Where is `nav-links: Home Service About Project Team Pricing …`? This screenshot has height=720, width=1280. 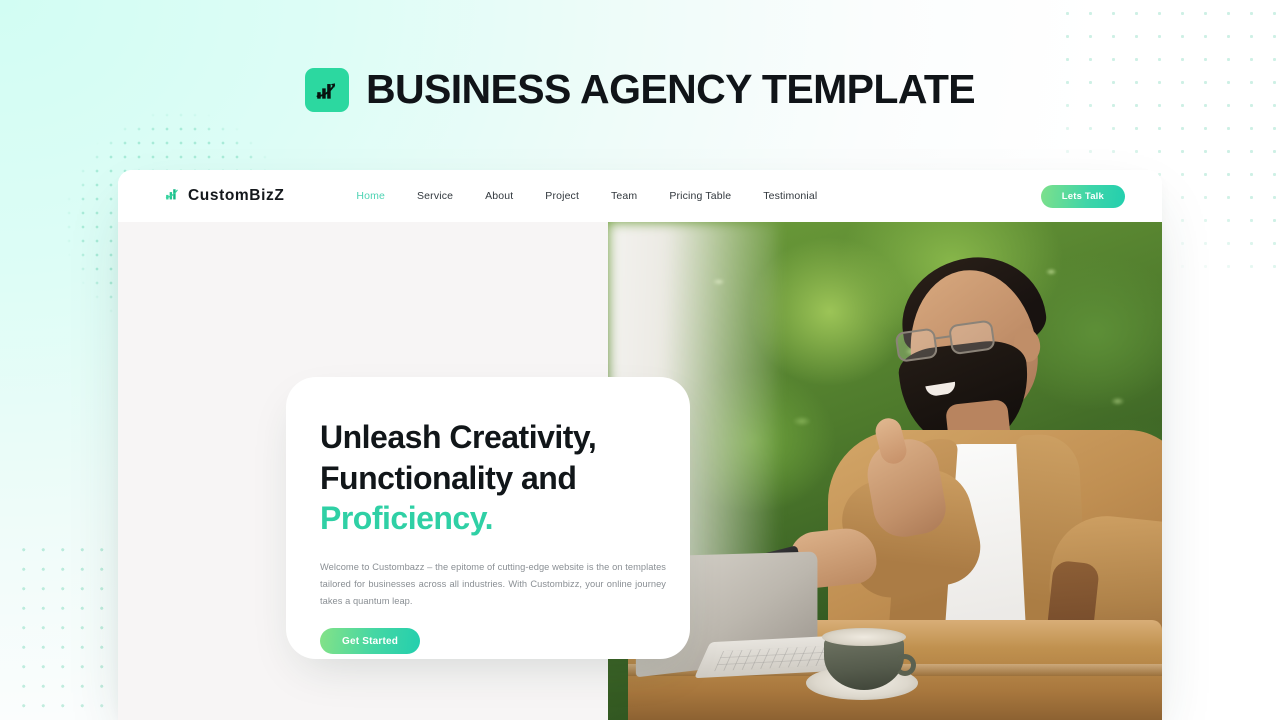 nav-links: Home Service About Project Team Pricing … is located at coordinates (586, 196).